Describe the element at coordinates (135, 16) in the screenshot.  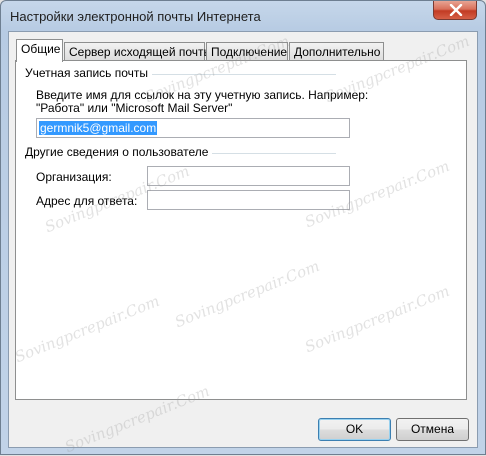
I see `window-title: Настройки электронной почты Интернета` at that location.